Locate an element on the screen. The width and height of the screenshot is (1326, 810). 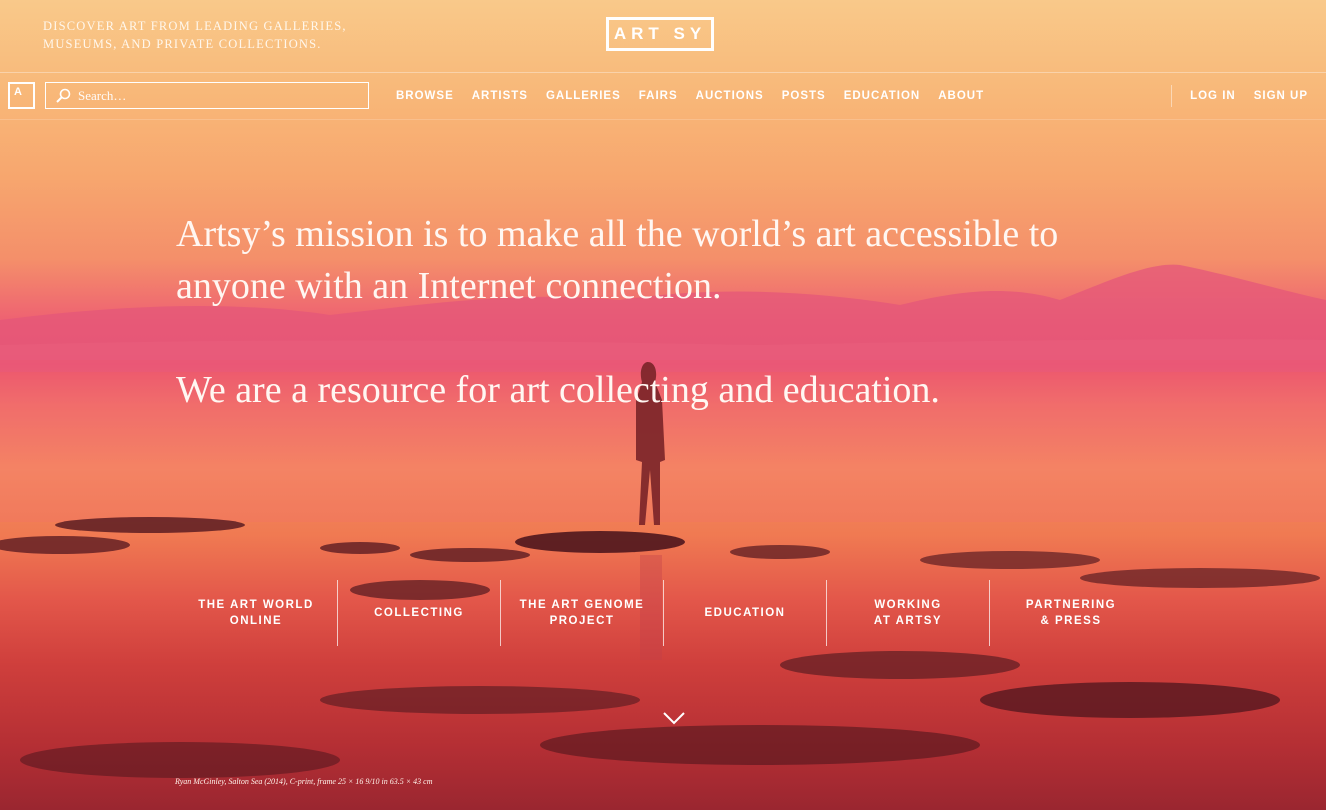
auth-divider is located at coordinates (1172, 95).